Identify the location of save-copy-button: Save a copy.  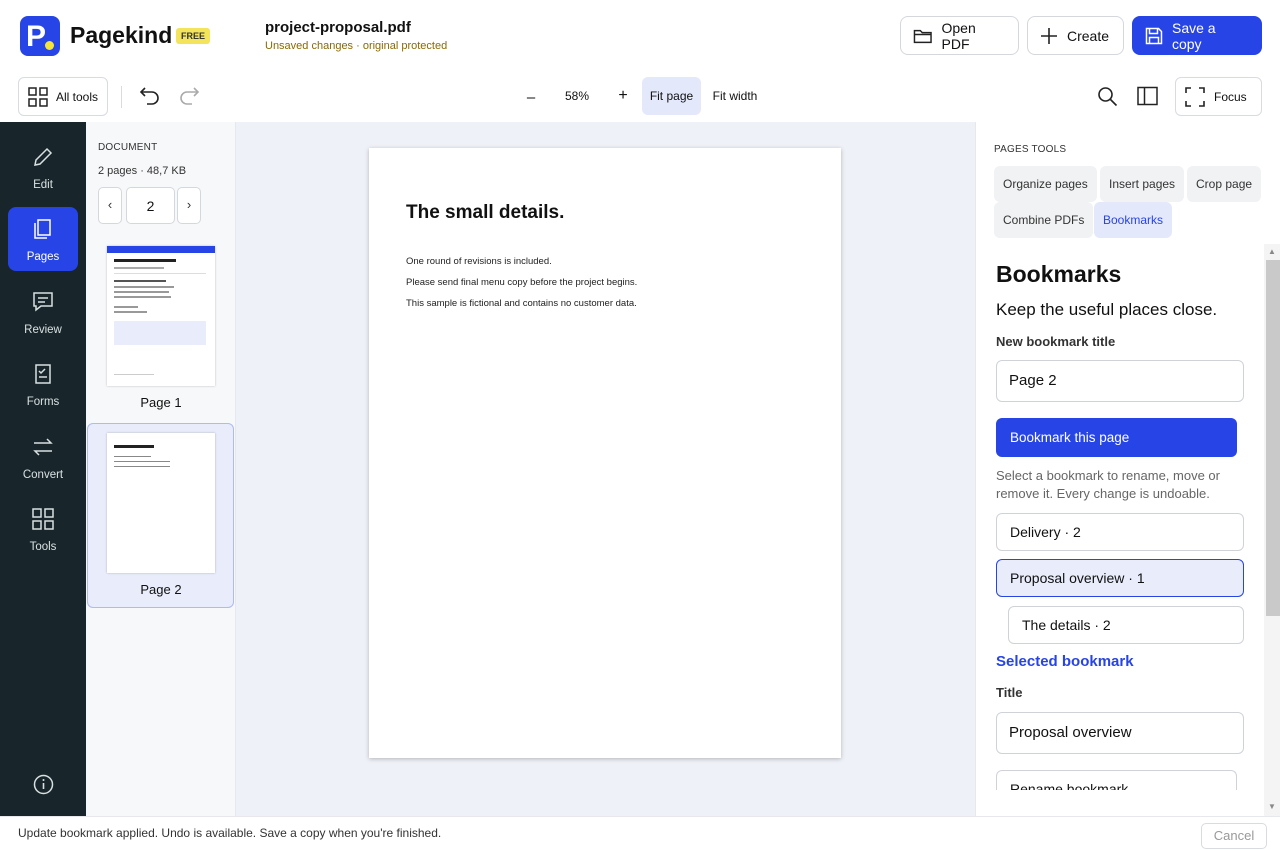
(1197, 35).